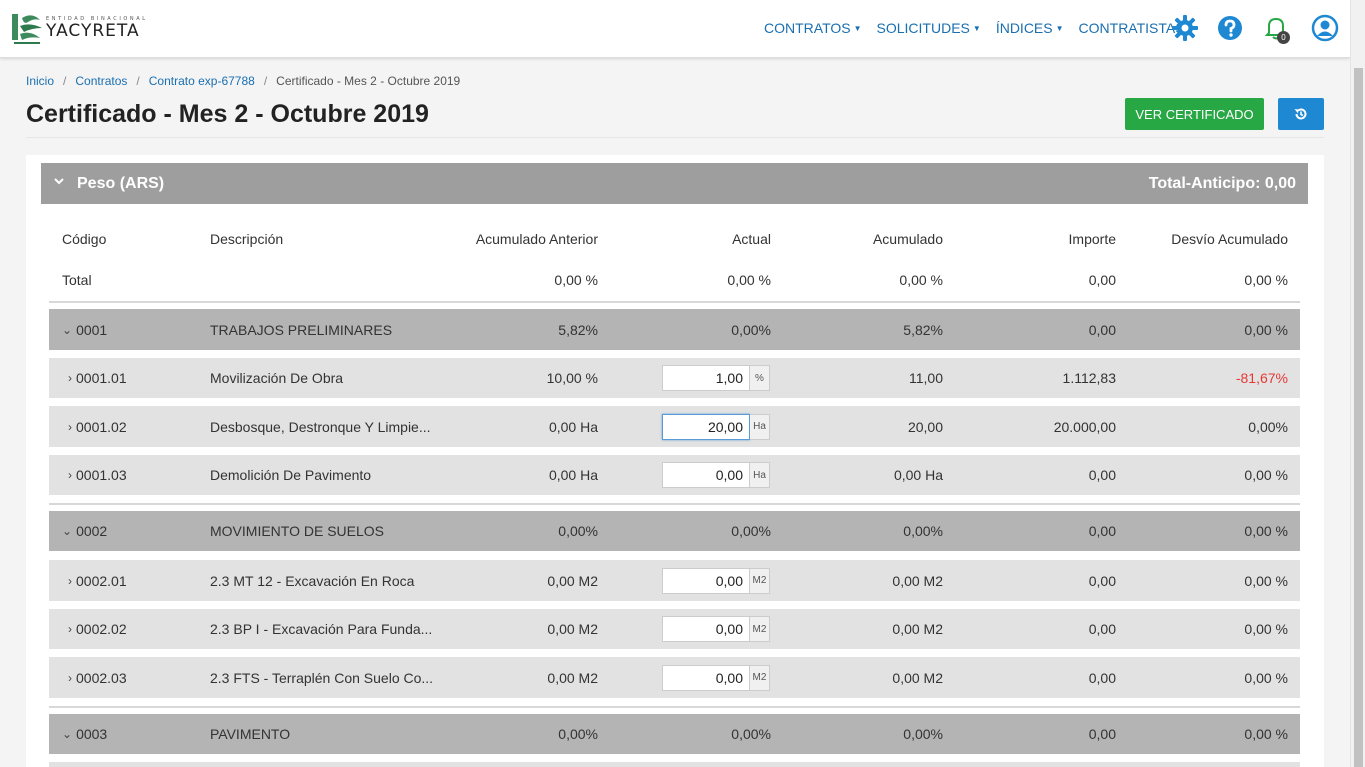 The image size is (1365, 767). I want to click on notifications: 0, so click(1276, 29).